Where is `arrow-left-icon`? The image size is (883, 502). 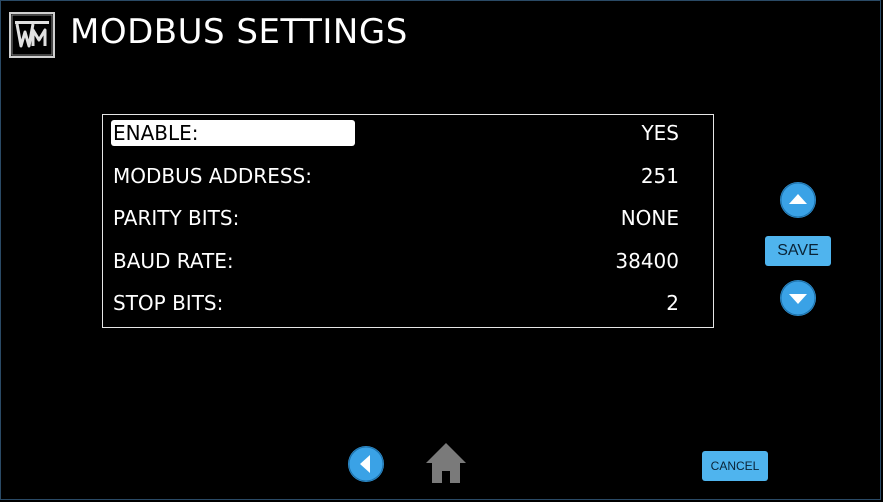
arrow-left-icon is located at coordinates (366, 464).